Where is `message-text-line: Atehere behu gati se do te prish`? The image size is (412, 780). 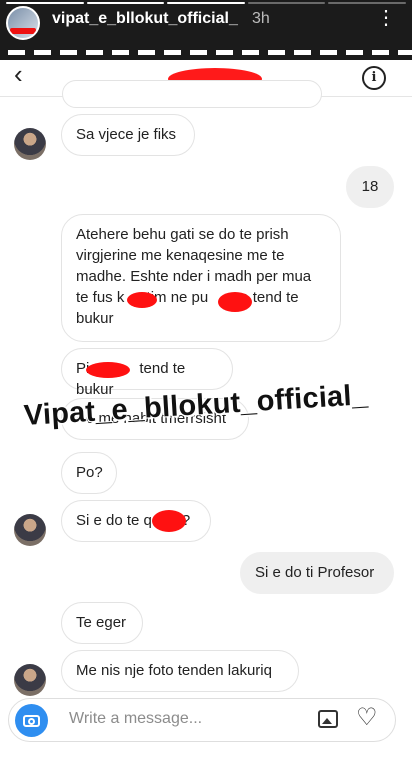
message-text-line: Atehere behu gati se do te prish is located at coordinates (182, 234).